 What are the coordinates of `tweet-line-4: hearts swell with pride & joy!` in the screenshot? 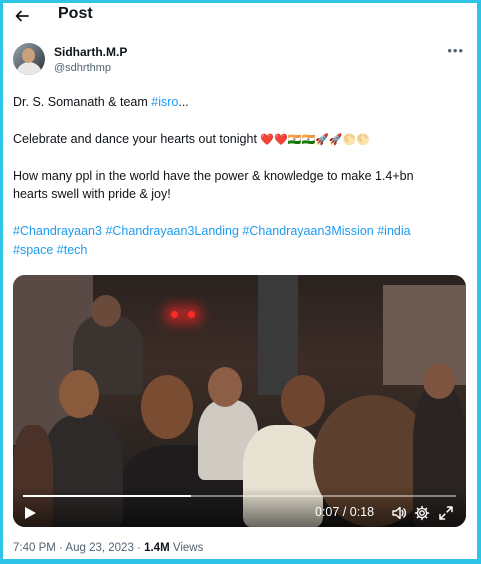 It's located at (240, 194).